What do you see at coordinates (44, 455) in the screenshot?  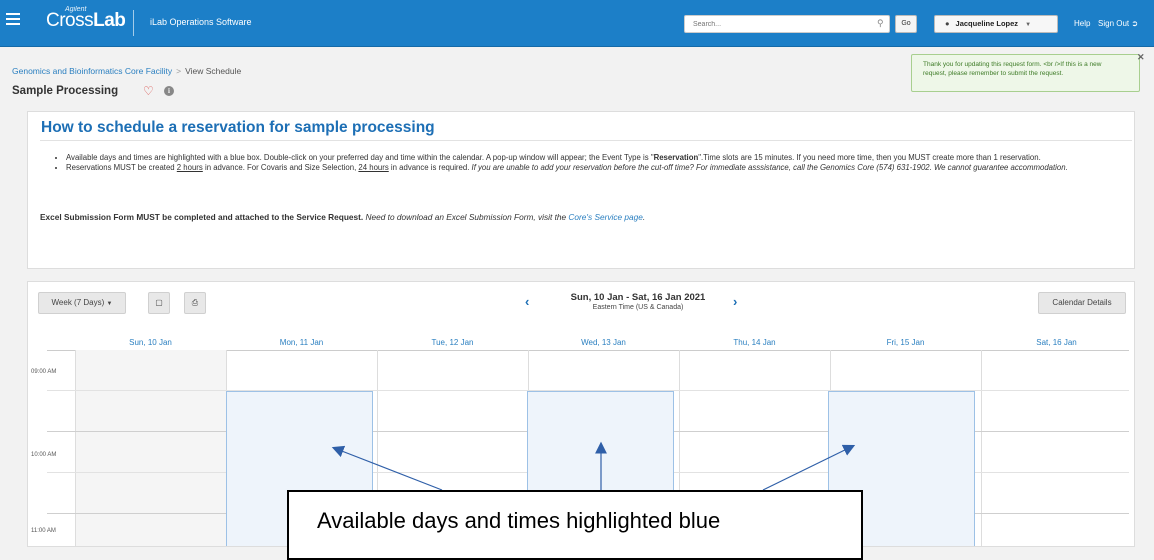 I see `time-label: 10:00 AM` at bounding box center [44, 455].